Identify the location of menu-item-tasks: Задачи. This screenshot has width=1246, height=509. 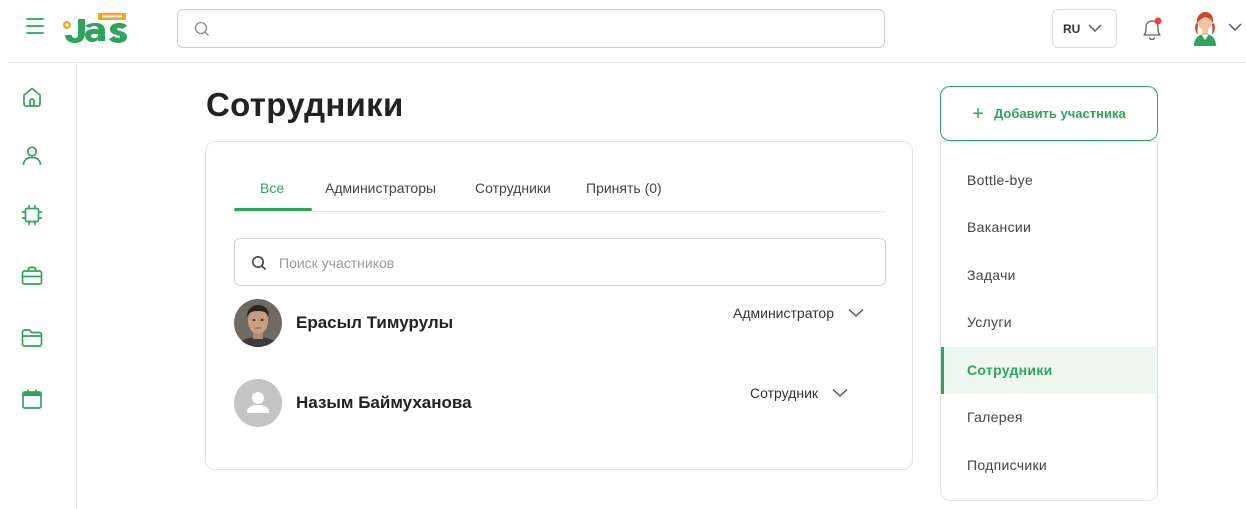
(1049, 275).